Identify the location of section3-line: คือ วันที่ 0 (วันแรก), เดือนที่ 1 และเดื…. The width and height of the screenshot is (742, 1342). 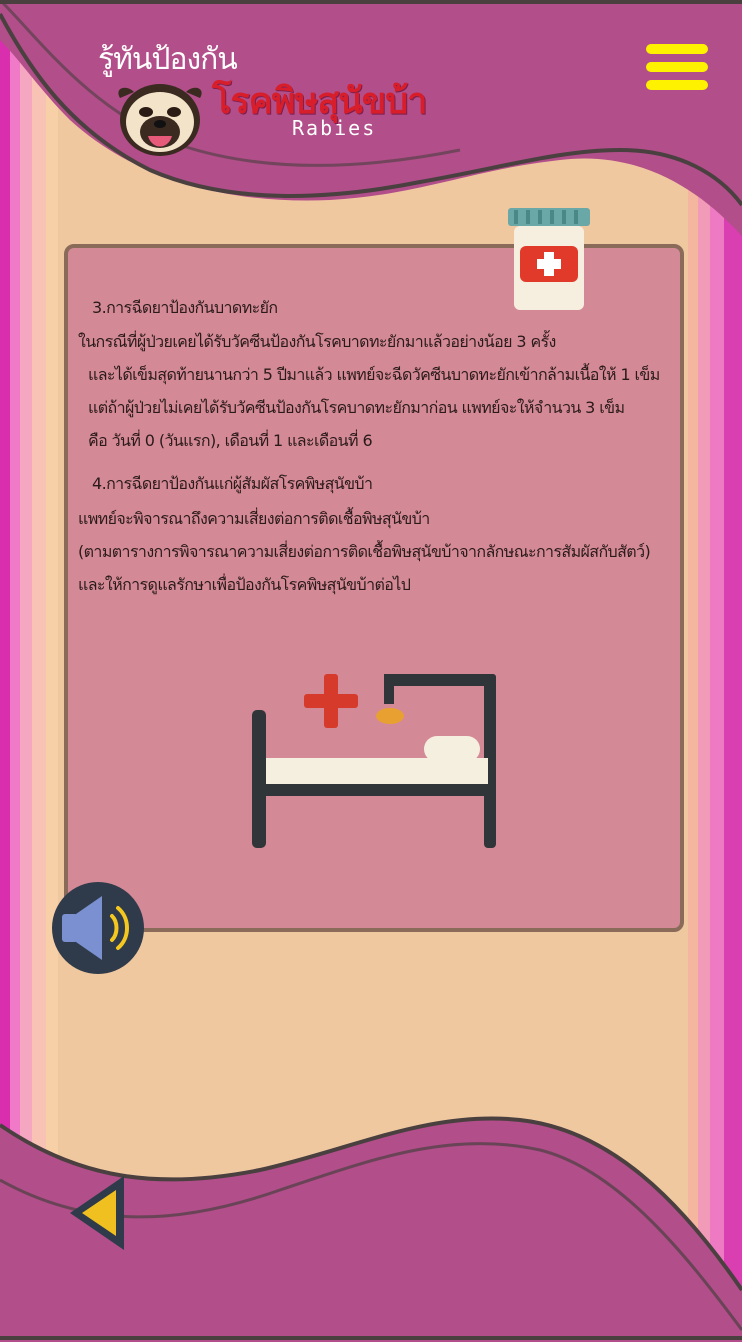
(230, 440).